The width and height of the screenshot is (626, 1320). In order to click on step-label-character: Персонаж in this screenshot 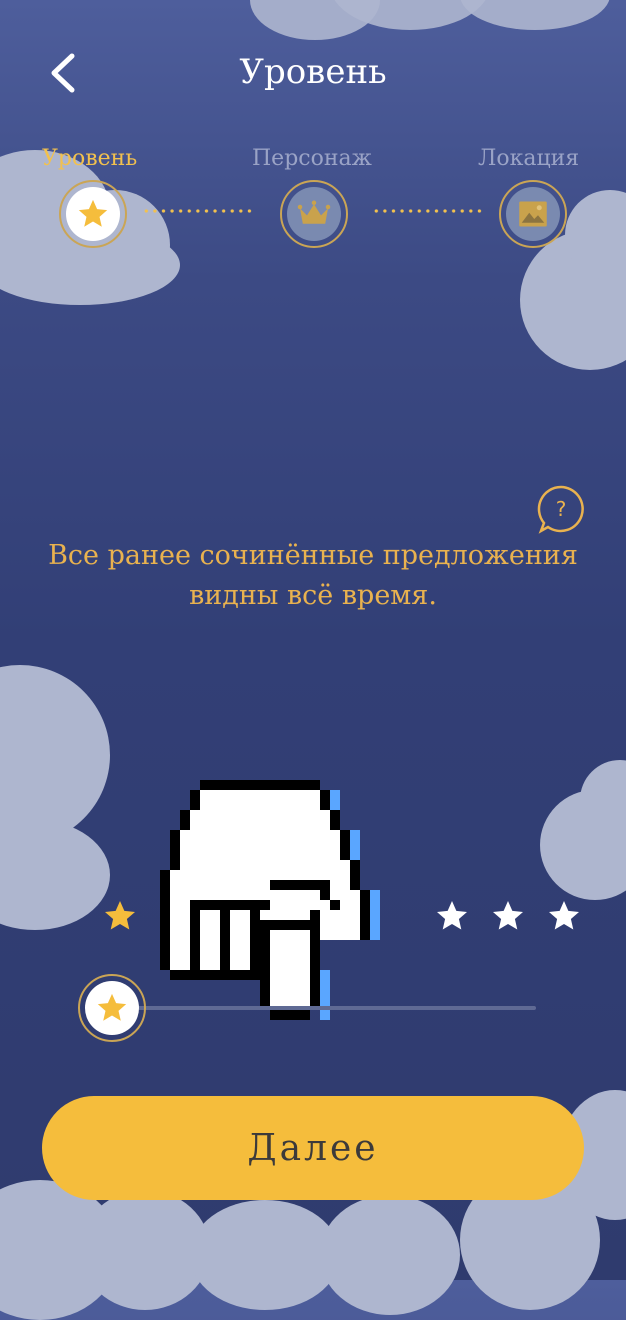, I will do `click(312, 158)`.